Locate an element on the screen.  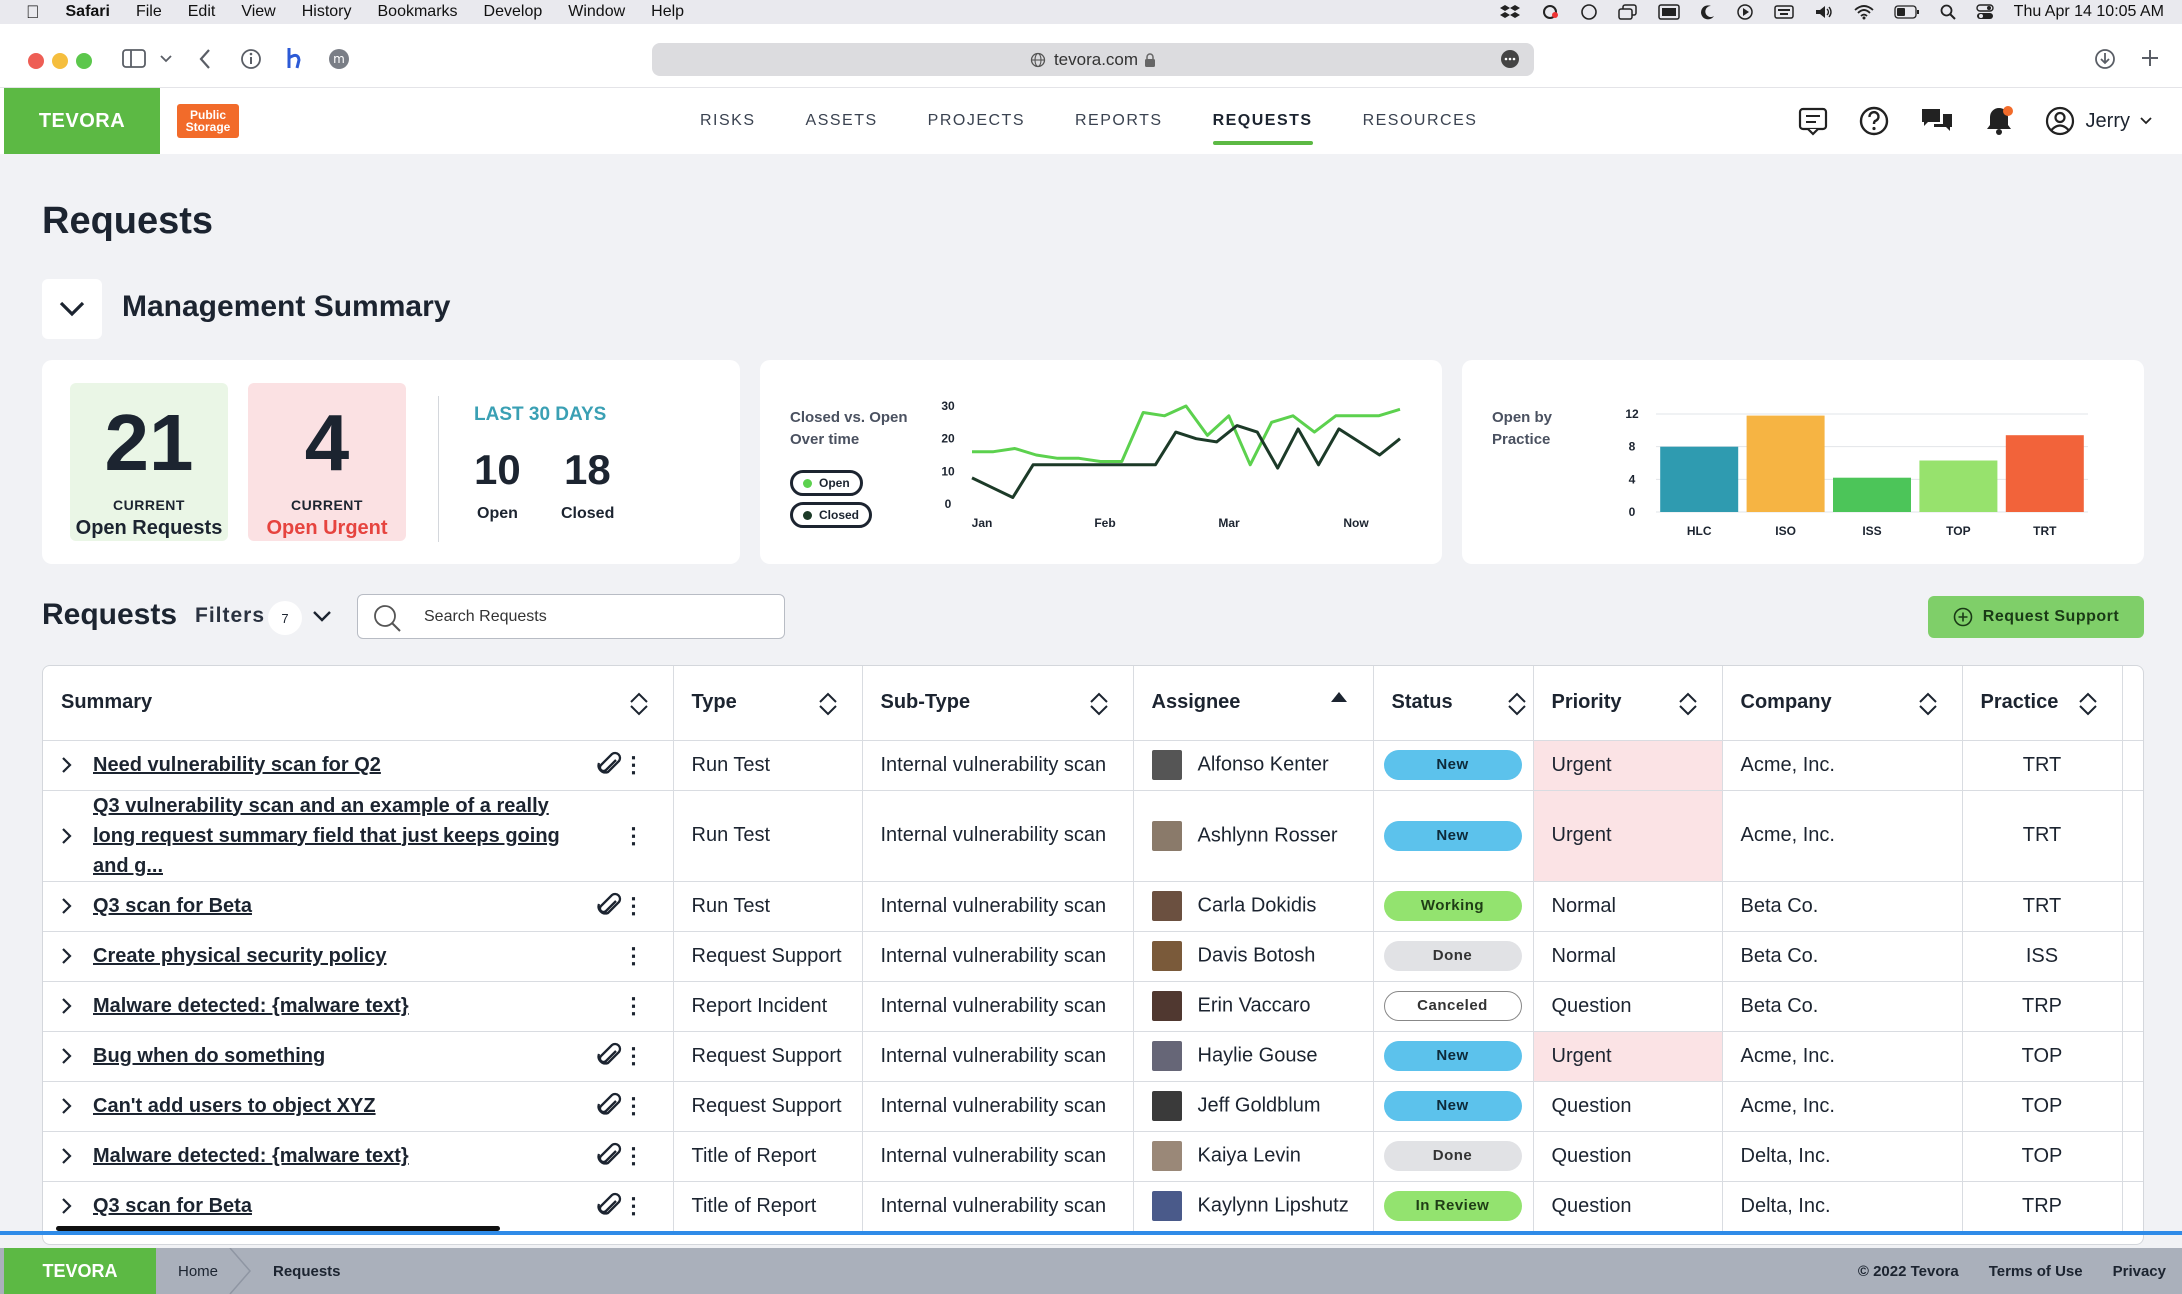
menu-history: History is located at coordinates (327, 12).